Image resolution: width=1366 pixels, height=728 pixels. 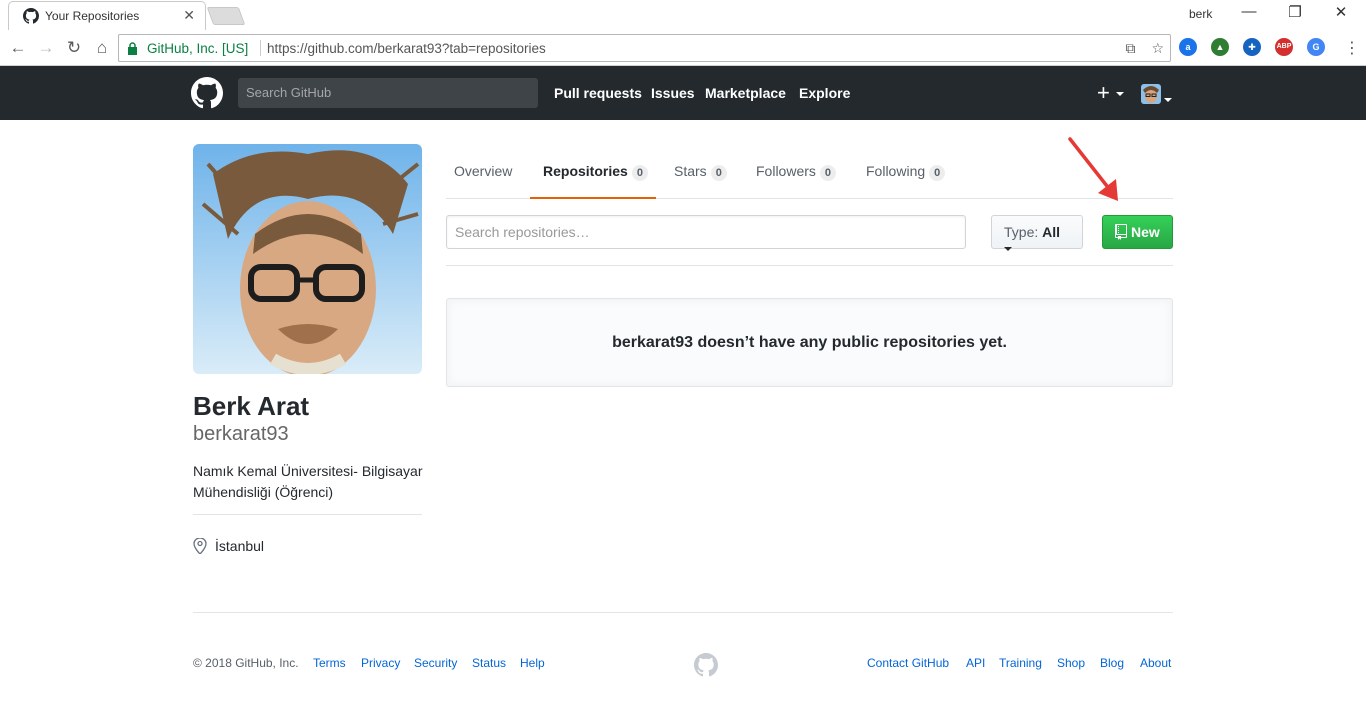 What do you see at coordinates (307, 514) in the screenshot?
I see `sidebar-divider` at bounding box center [307, 514].